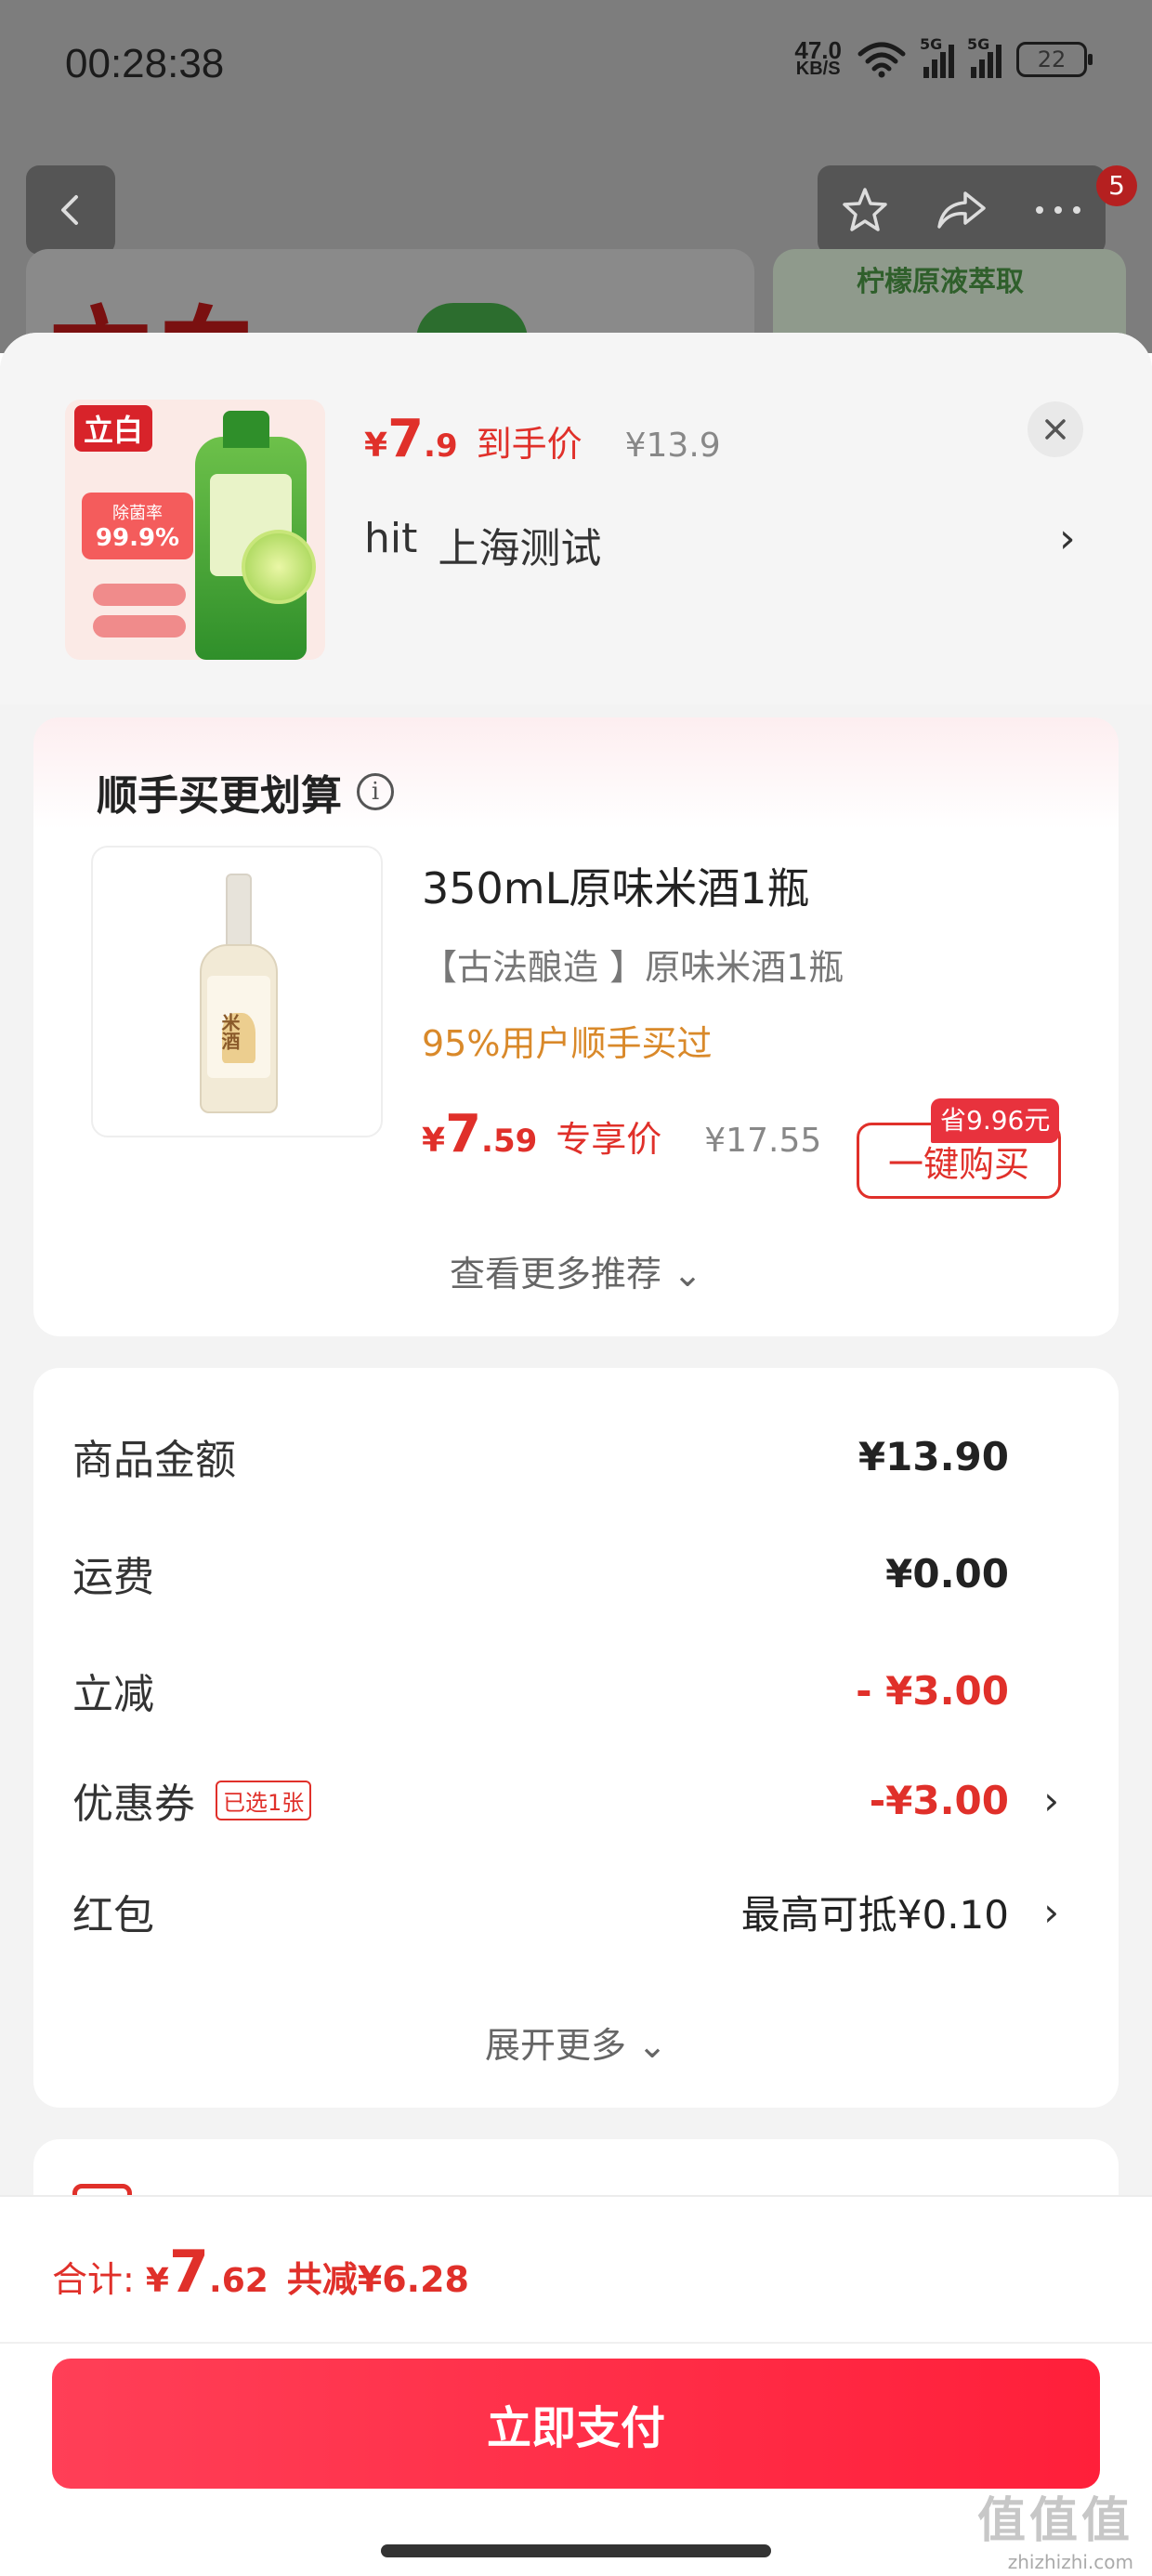  What do you see at coordinates (940, 282) in the screenshot?
I see `background-banner-text: 柠檬原液萃取` at bounding box center [940, 282].